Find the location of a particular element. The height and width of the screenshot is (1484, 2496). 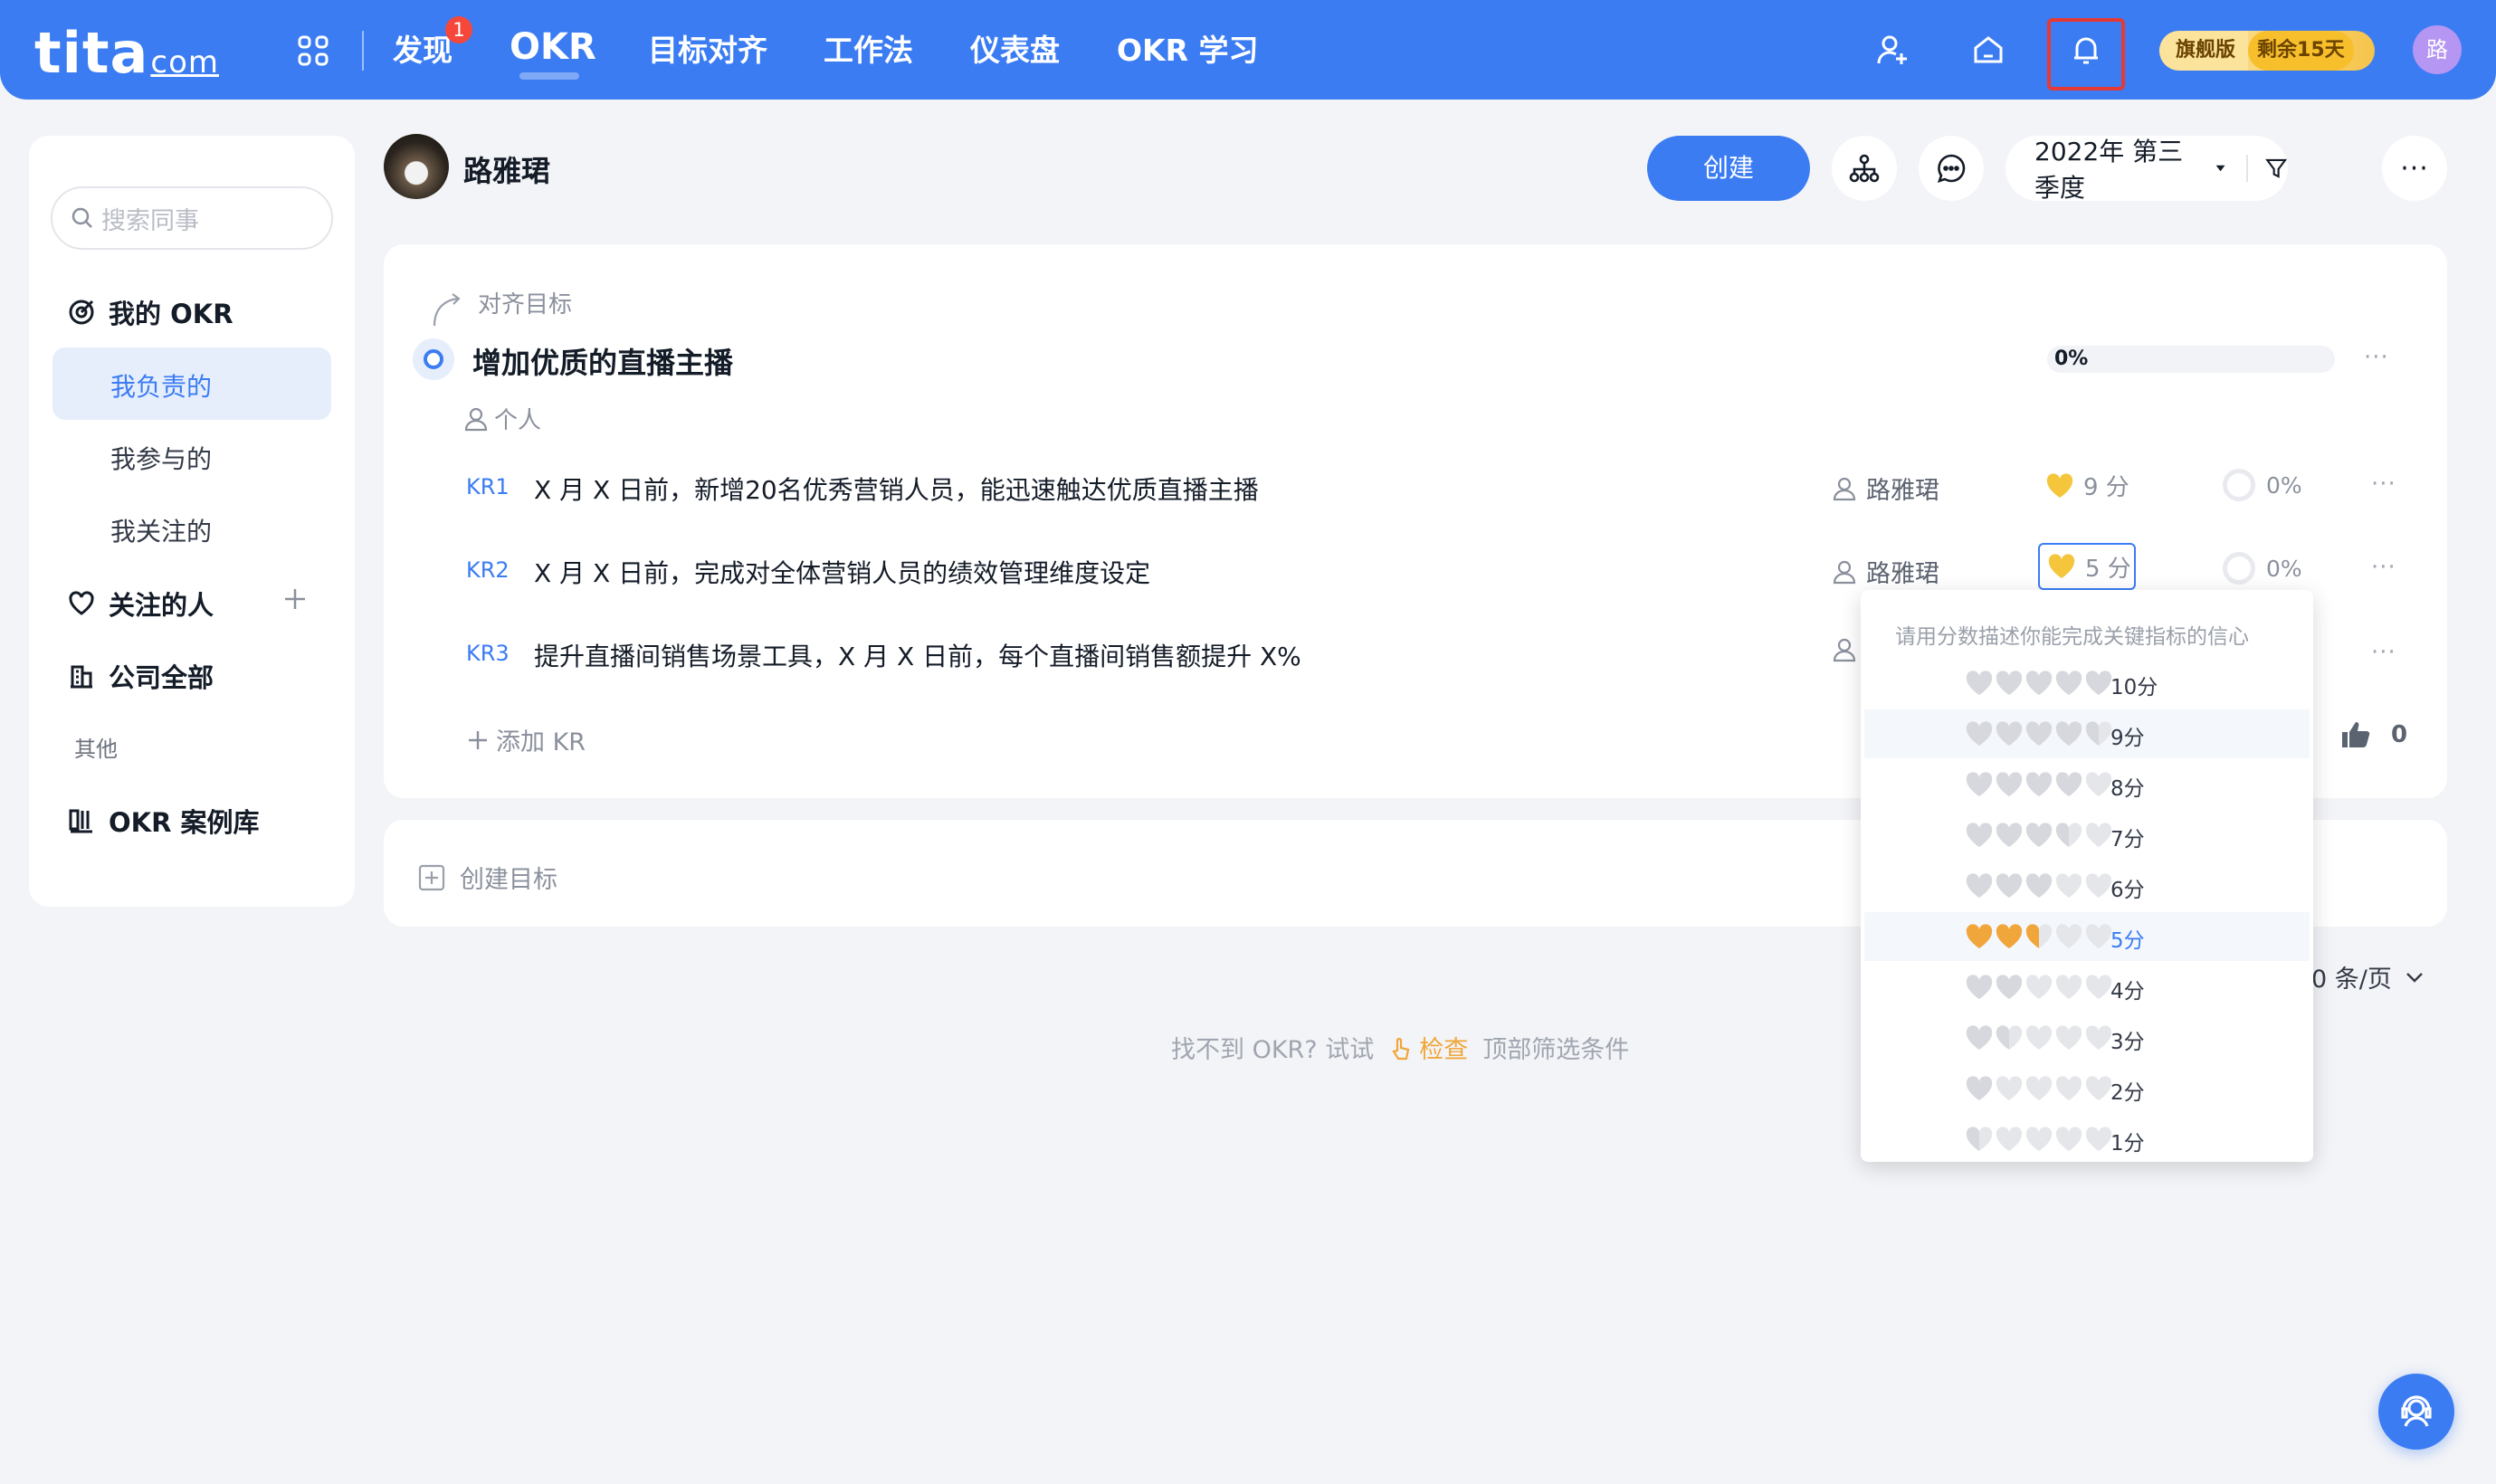

sidebar-company-all: 公司全部 is located at coordinates (140, 676).